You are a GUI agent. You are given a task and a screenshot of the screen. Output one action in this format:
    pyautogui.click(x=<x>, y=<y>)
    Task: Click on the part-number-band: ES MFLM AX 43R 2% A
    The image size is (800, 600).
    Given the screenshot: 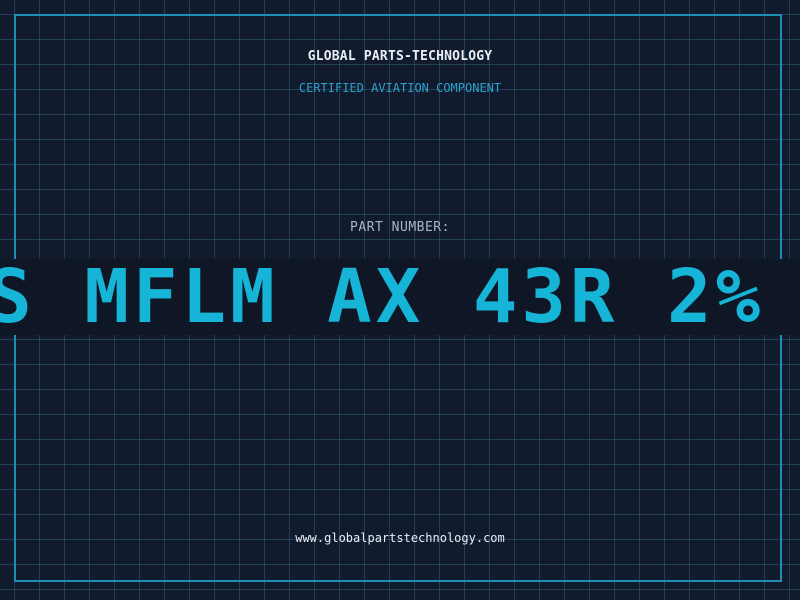 What is the action you would take?
    pyautogui.click(x=400, y=297)
    